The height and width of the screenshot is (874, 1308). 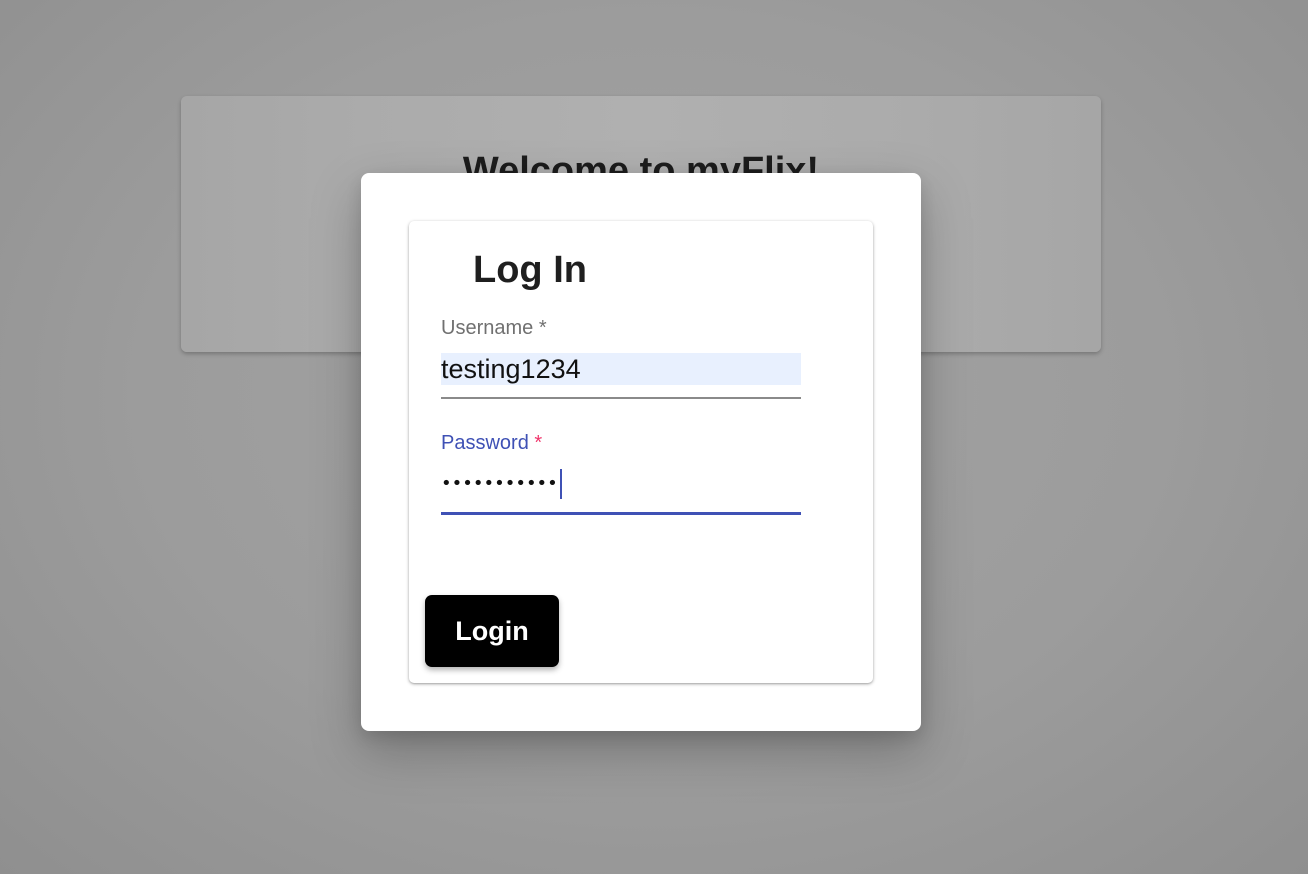 What do you see at coordinates (621, 443) in the screenshot?
I see `password-label: Password *` at bounding box center [621, 443].